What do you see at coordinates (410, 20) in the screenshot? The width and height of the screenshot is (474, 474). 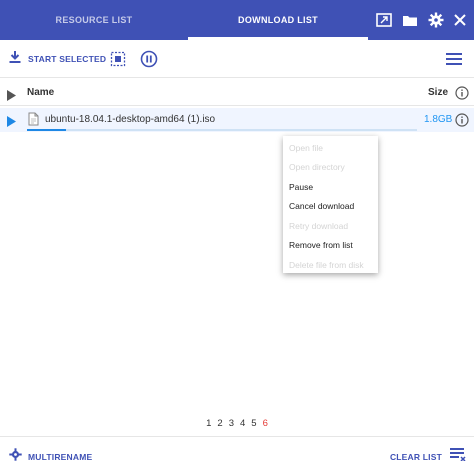 I see `folder-icon` at bounding box center [410, 20].